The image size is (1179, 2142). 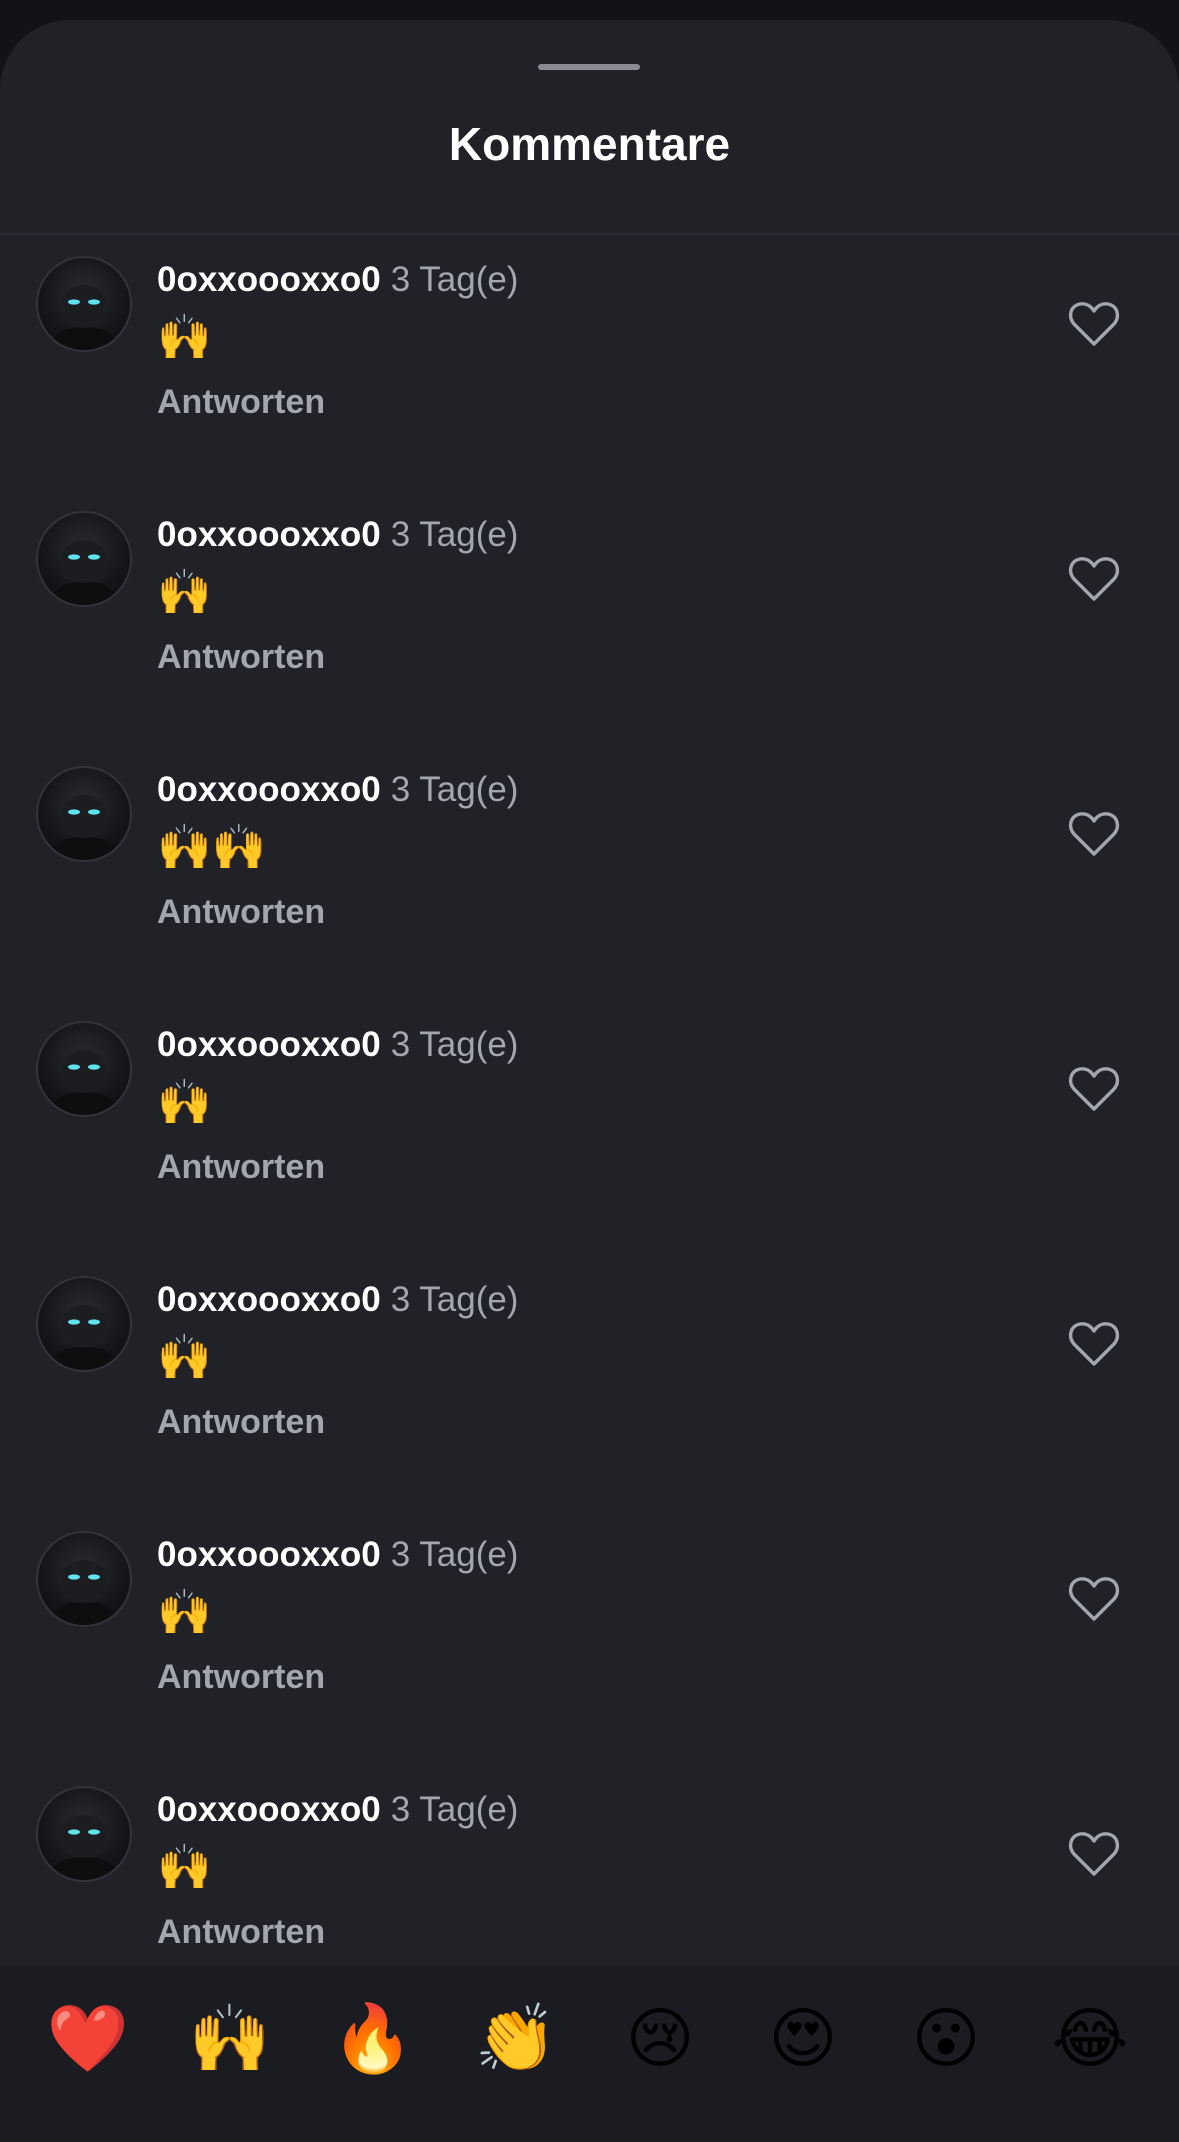 What do you see at coordinates (373, 2038) in the screenshot?
I see `reaction-fire: 🔥` at bounding box center [373, 2038].